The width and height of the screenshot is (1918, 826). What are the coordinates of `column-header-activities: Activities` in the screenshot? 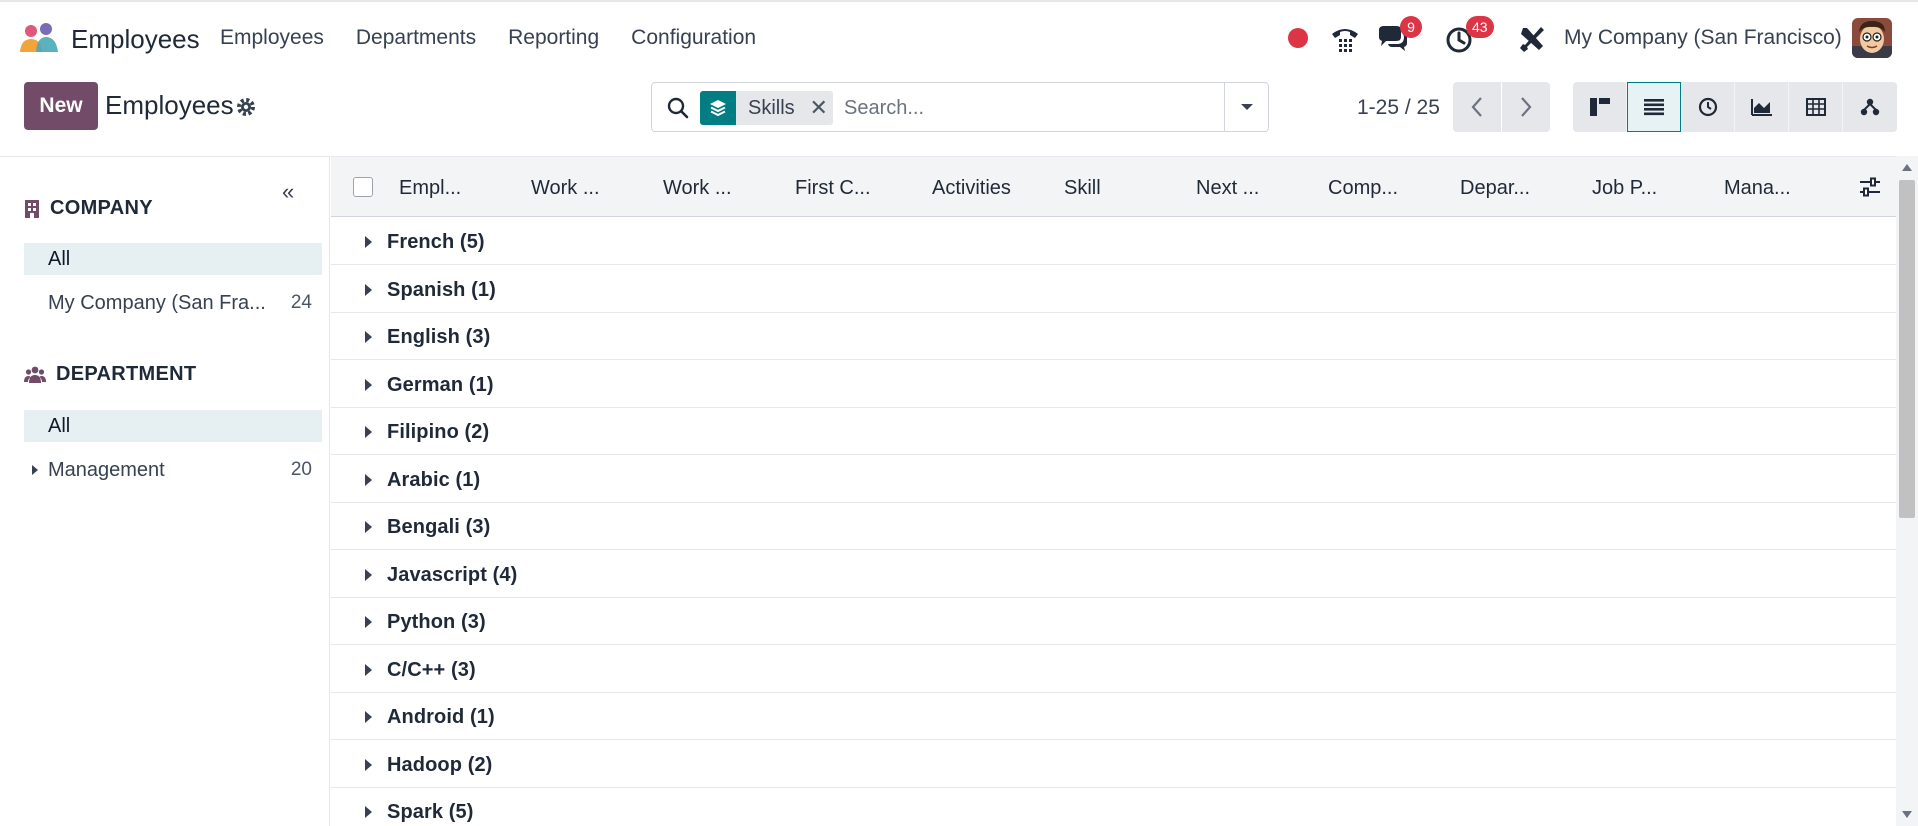 It's located at (971, 188).